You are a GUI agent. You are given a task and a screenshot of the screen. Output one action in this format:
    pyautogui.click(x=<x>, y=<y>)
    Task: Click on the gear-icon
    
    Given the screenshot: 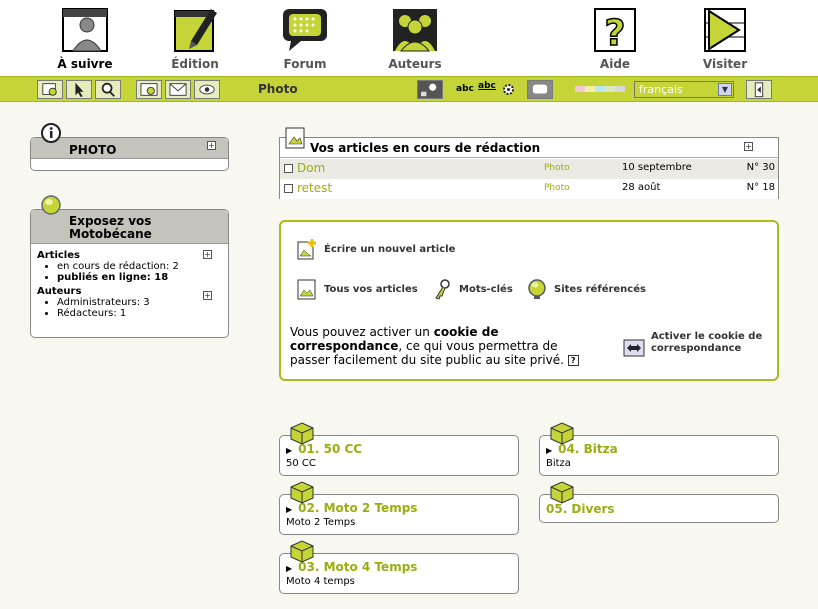 What is the action you would take?
    pyautogui.click(x=508, y=89)
    